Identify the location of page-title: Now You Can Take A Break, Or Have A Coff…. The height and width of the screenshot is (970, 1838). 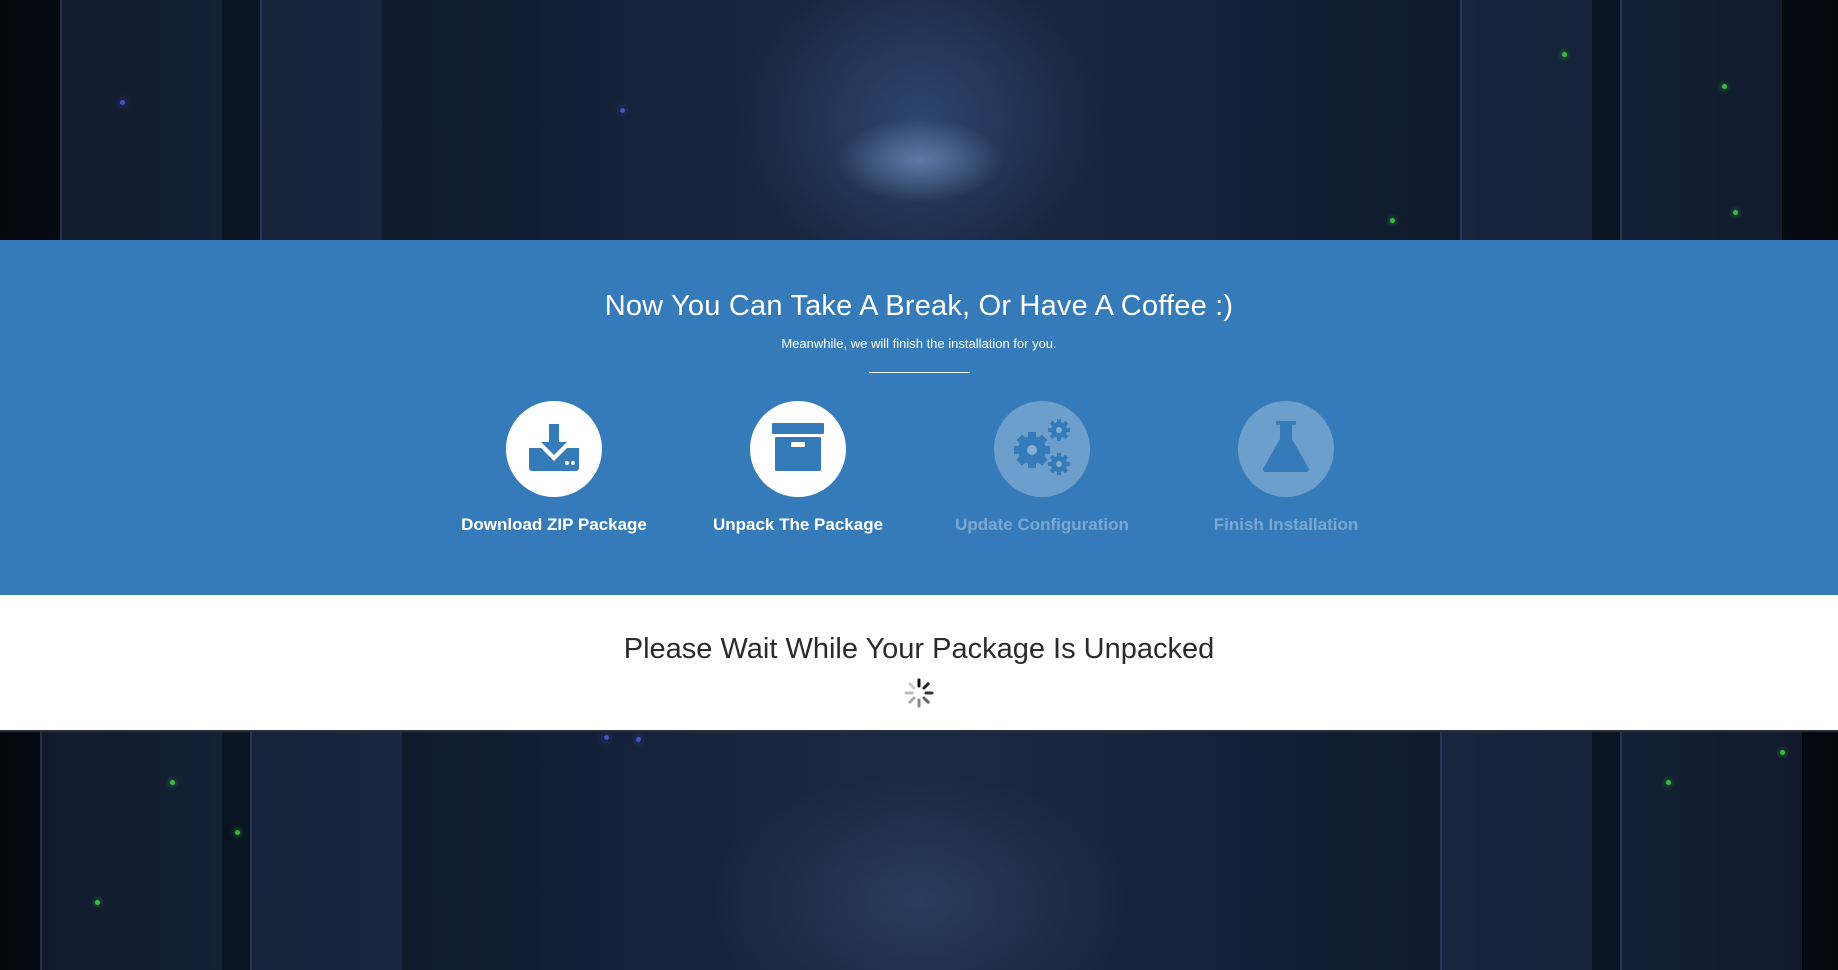
(919, 306).